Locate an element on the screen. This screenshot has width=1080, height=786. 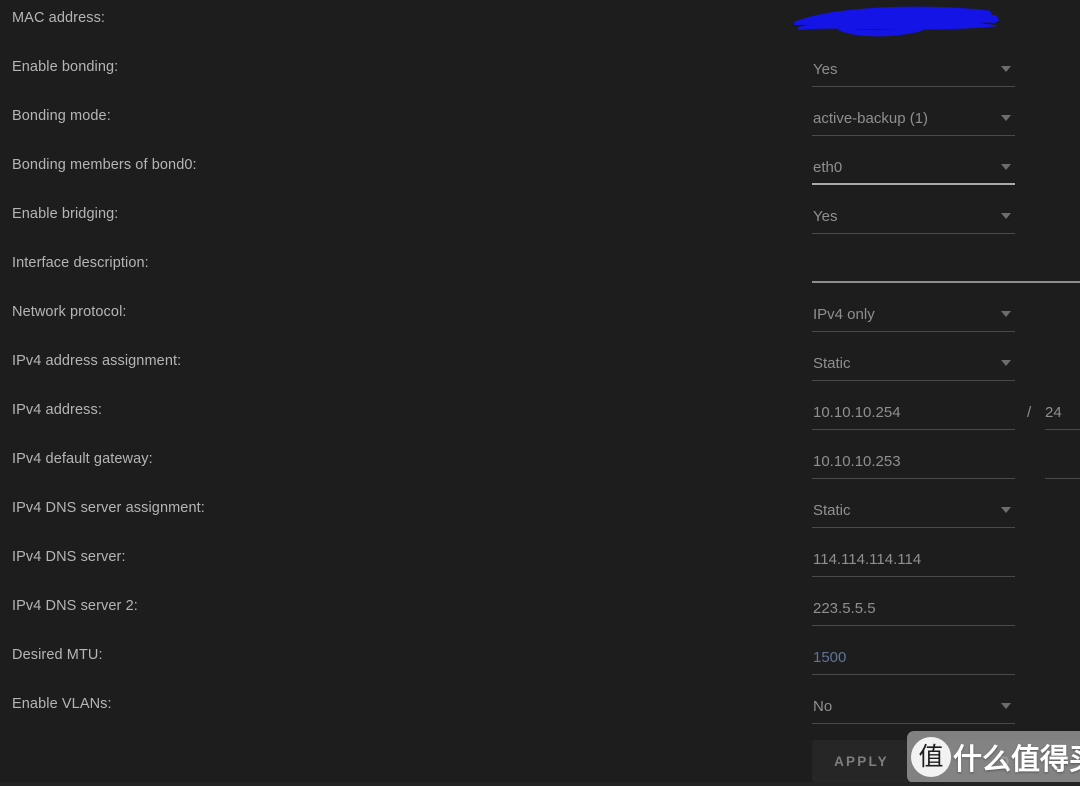
input-ipv4-dns-server-2: 223.5.5.5 is located at coordinates (913, 610).